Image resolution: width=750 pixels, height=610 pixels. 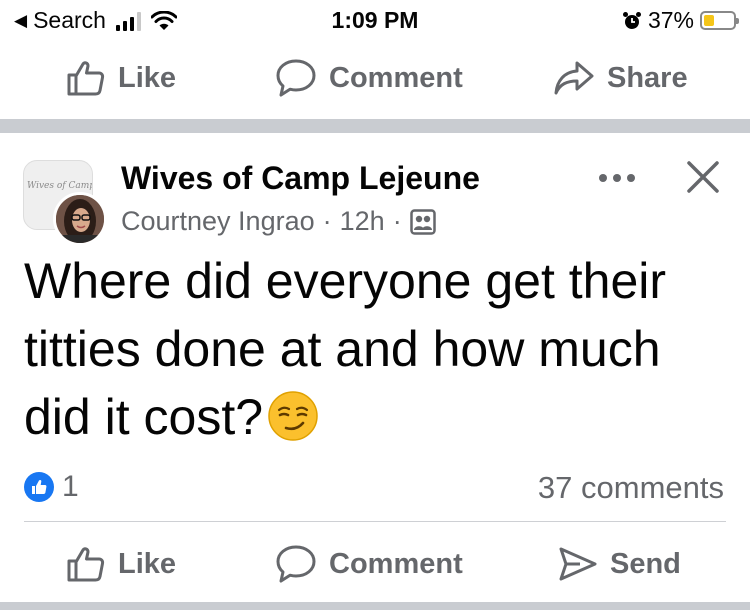 I want to click on send-button: Send, so click(x=619, y=564).